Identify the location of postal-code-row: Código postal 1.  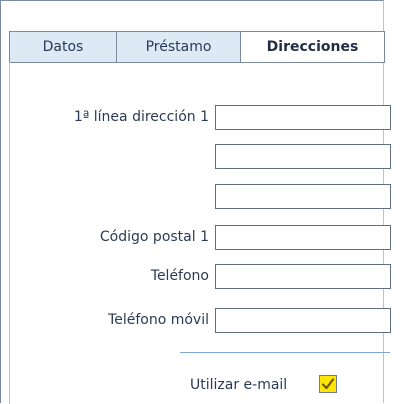
(196, 238).